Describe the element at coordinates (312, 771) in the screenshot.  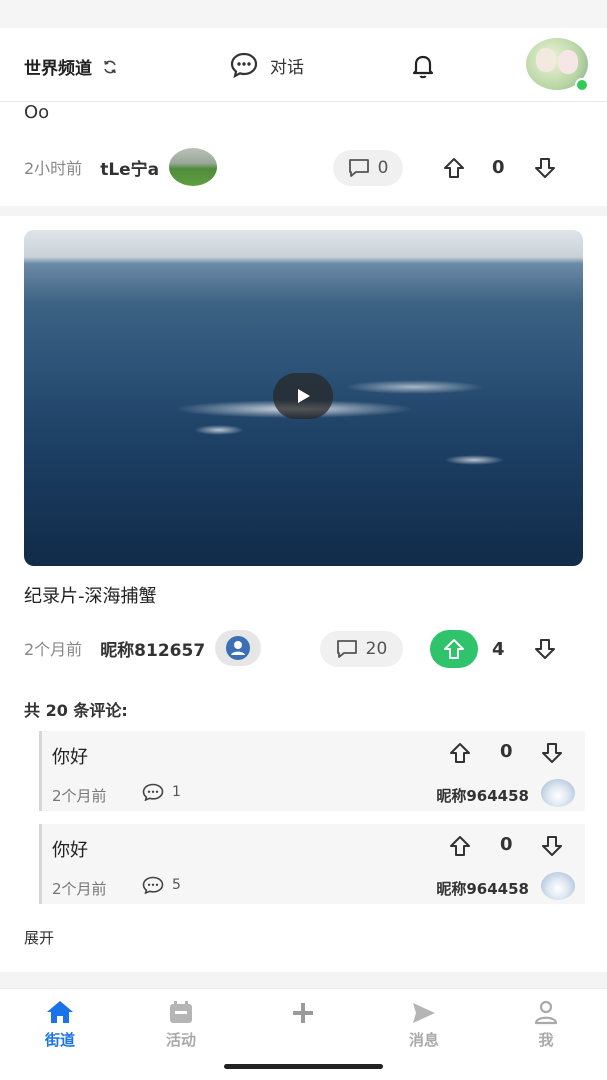
I see `comment-item: 你好 0 2个月前 1 昵称964458` at that location.